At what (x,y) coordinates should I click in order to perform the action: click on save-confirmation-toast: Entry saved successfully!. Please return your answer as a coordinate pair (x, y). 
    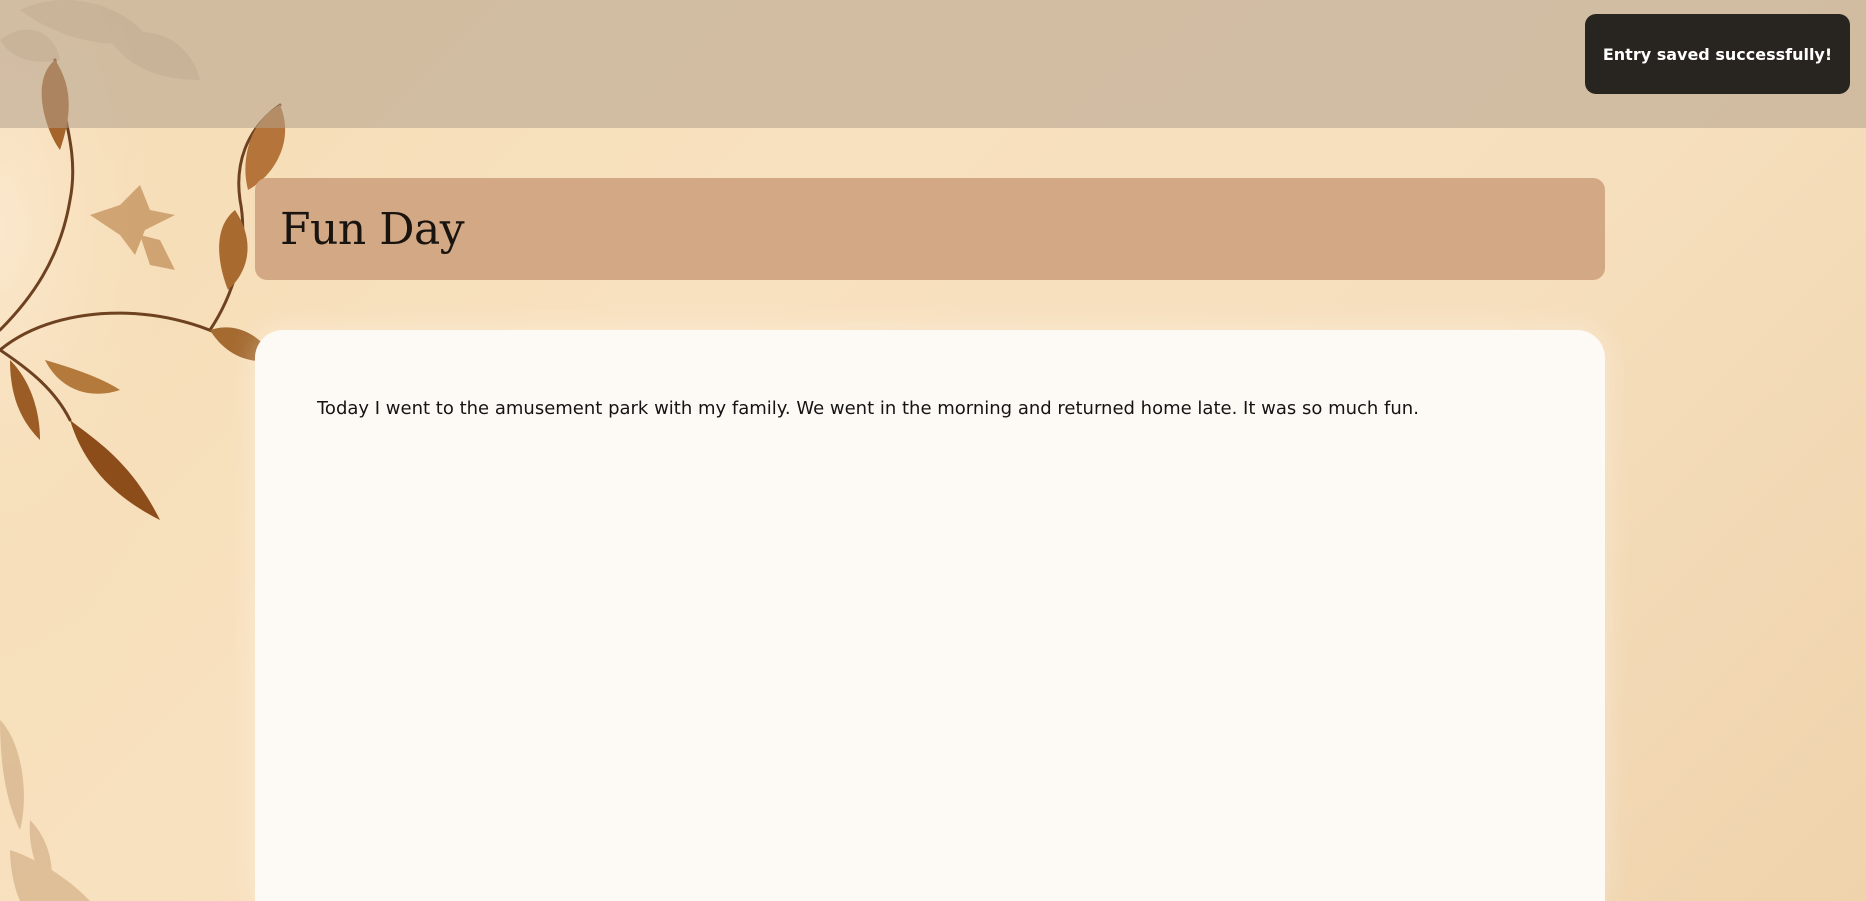
    Looking at the image, I should click on (1717, 54).